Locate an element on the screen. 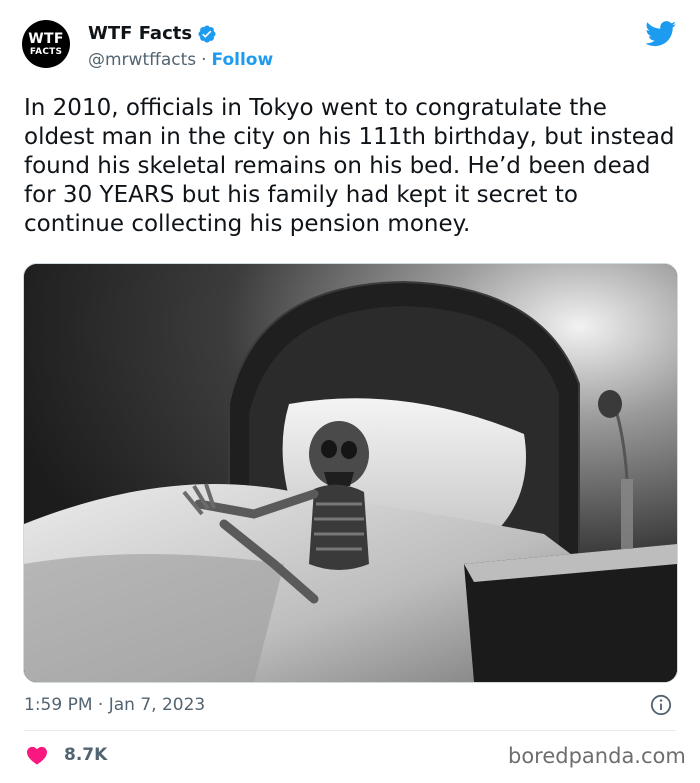 The width and height of the screenshot is (700, 783). heart-icon is located at coordinates (37, 755).